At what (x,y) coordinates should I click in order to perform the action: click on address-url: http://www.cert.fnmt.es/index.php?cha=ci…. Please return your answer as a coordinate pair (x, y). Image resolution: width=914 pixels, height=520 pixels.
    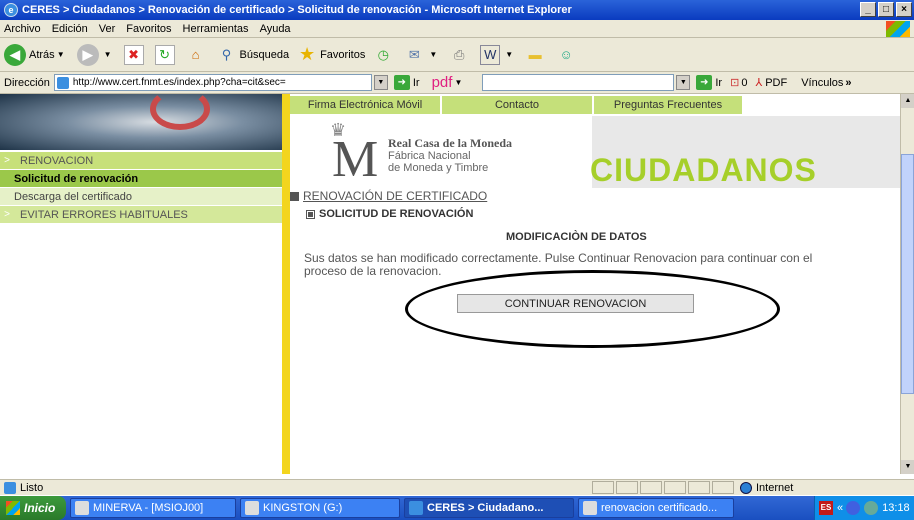
    Looking at the image, I should click on (179, 82).